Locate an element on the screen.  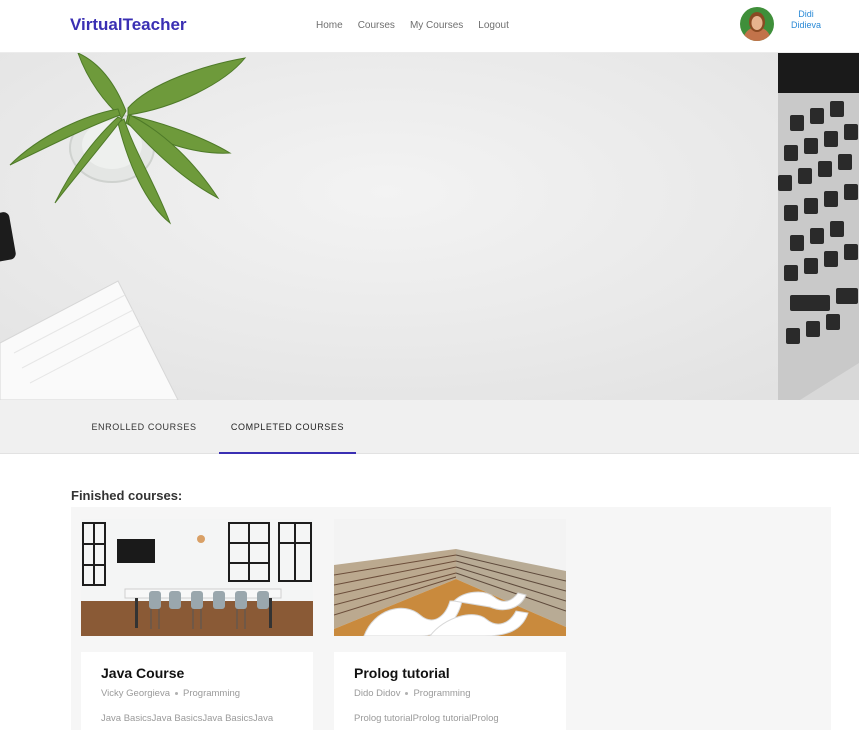
course-description: Java BasicsJava BasicsJava BasicsJava is located at coordinates (187, 718).